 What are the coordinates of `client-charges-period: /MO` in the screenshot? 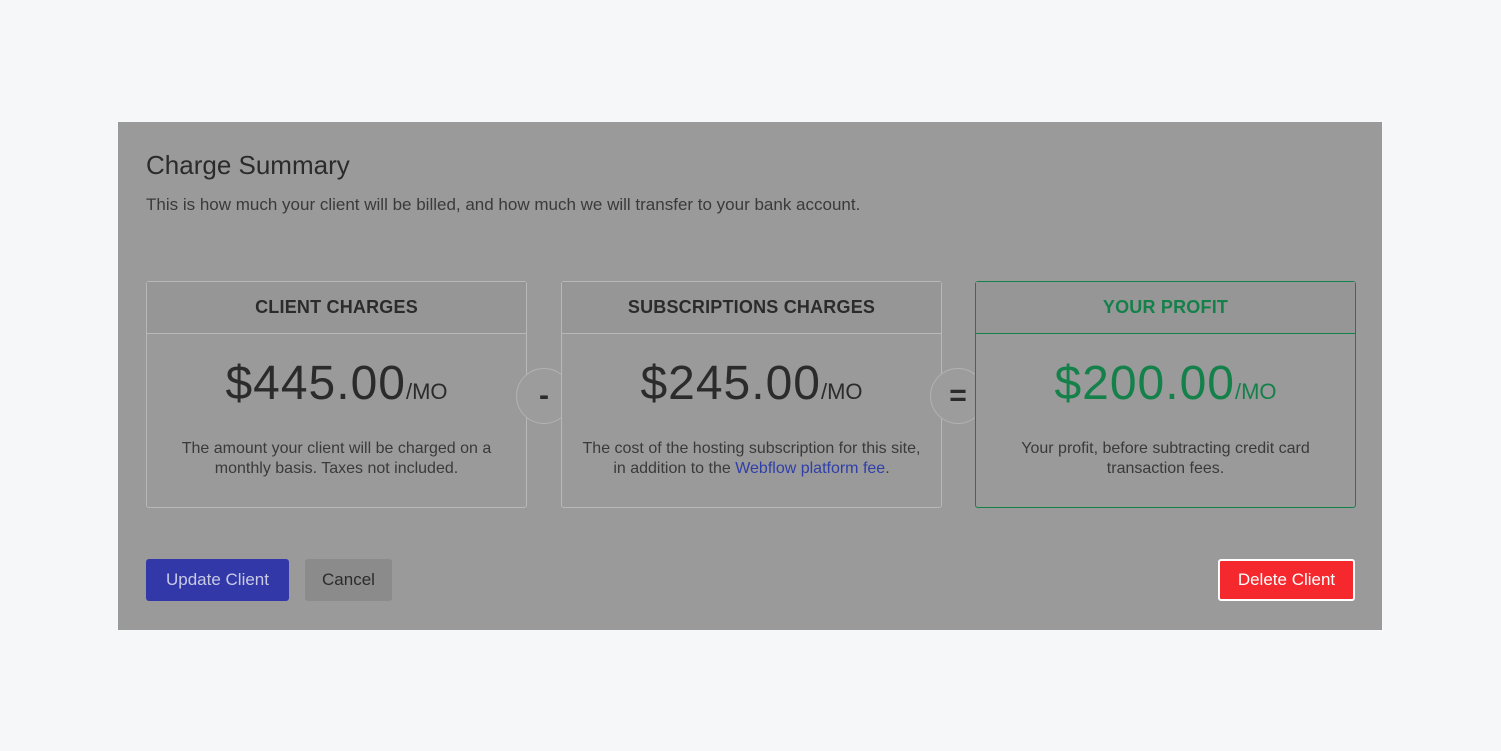 It's located at (426, 391).